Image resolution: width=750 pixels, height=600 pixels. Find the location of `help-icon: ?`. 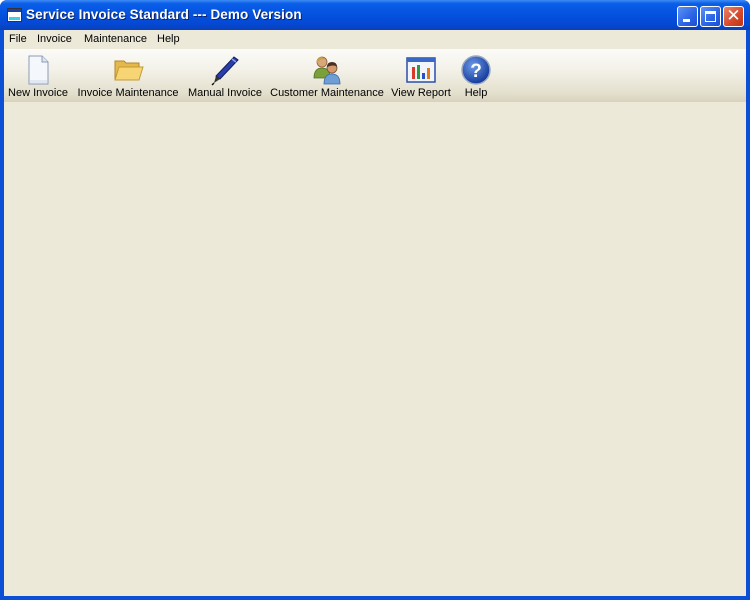

help-icon: ? is located at coordinates (476, 70).